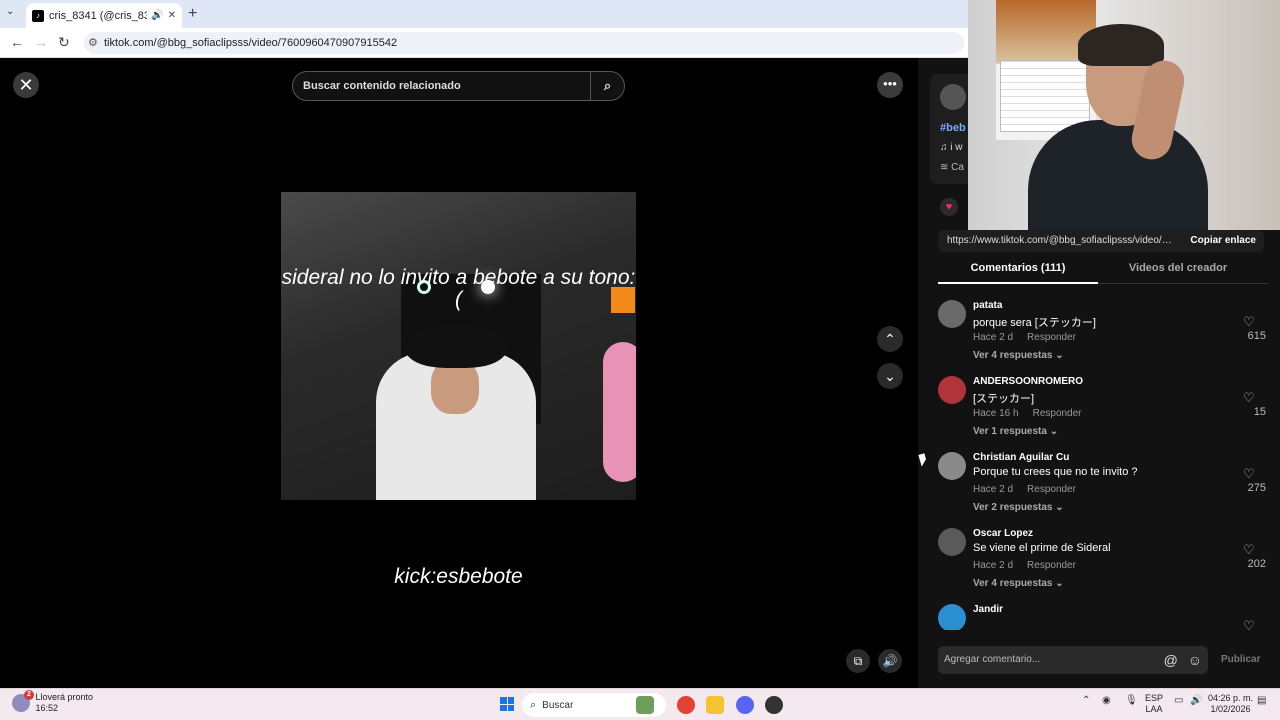 This screenshot has height=720, width=1280. What do you see at coordinates (715, 705) in the screenshot?
I see `file-explorer-icon` at bounding box center [715, 705].